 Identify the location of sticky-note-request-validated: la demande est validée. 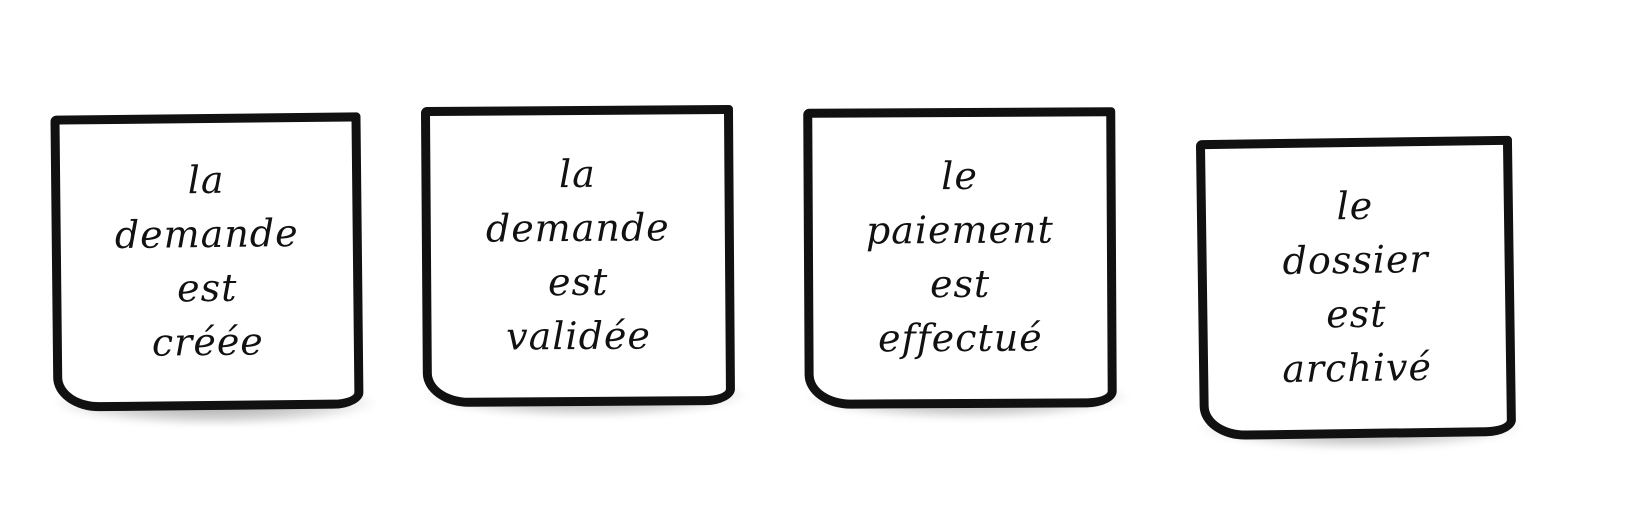
(578, 256).